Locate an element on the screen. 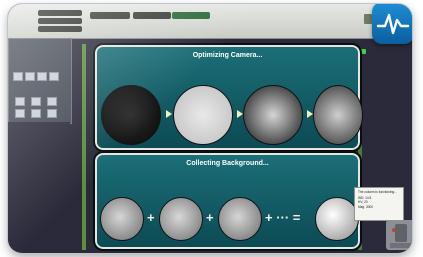 This screenshot has height=257, width=423. microscope-device-image is located at coordinates (399, 235).